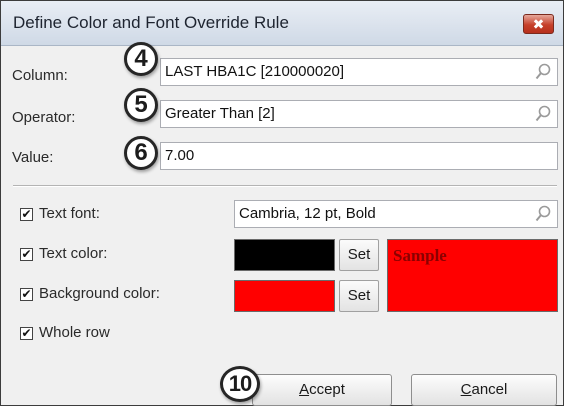  Describe the element at coordinates (327, 389) in the screenshot. I see `accept-label: ccept` at that location.